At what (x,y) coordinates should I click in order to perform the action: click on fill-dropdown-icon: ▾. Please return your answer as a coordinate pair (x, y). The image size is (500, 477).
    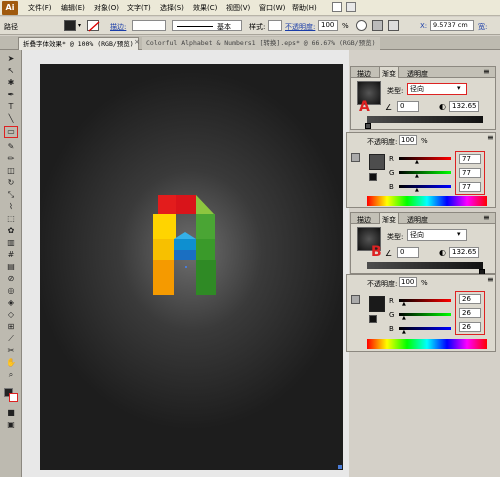
    Looking at the image, I should click on (81, 26).